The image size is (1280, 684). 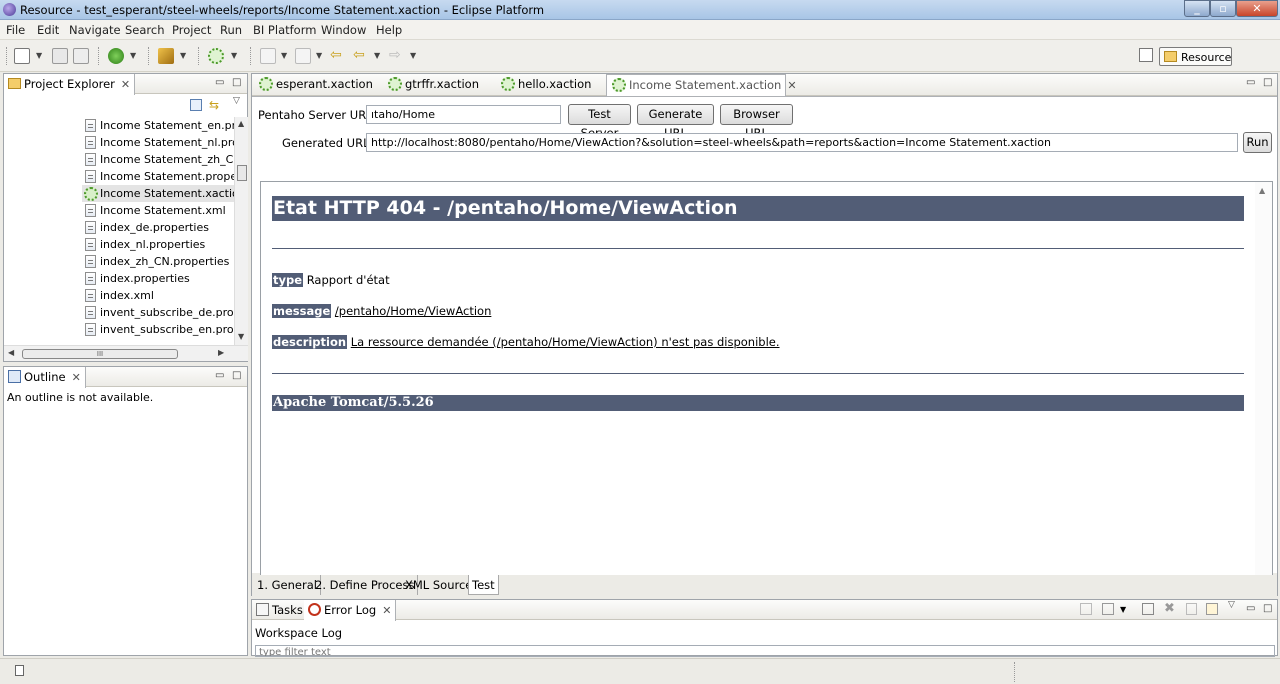 I want to click on scroll-down-icon: ▼, so click(x=241, y=336).